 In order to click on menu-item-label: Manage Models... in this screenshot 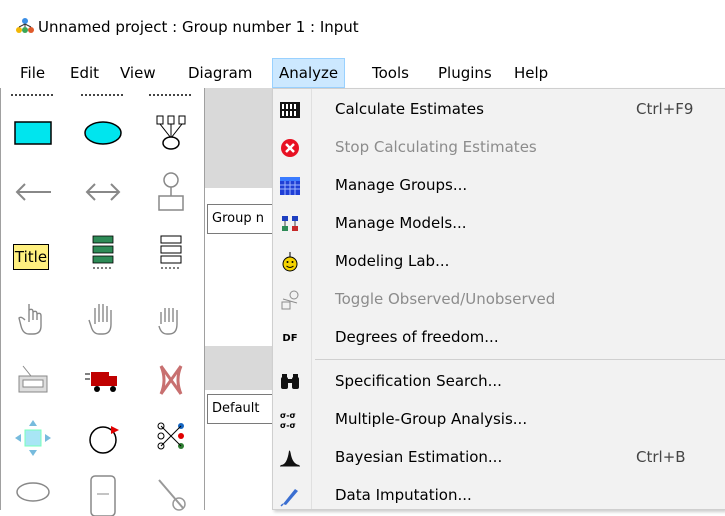, I will do `click(401, 223)`.